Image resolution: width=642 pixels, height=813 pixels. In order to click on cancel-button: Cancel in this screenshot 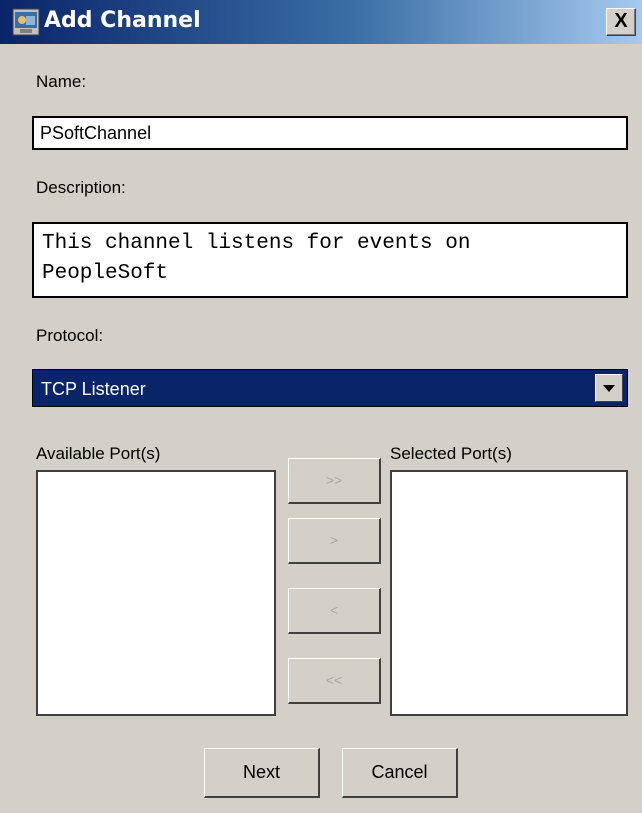, I will do `click(400, 773)`.